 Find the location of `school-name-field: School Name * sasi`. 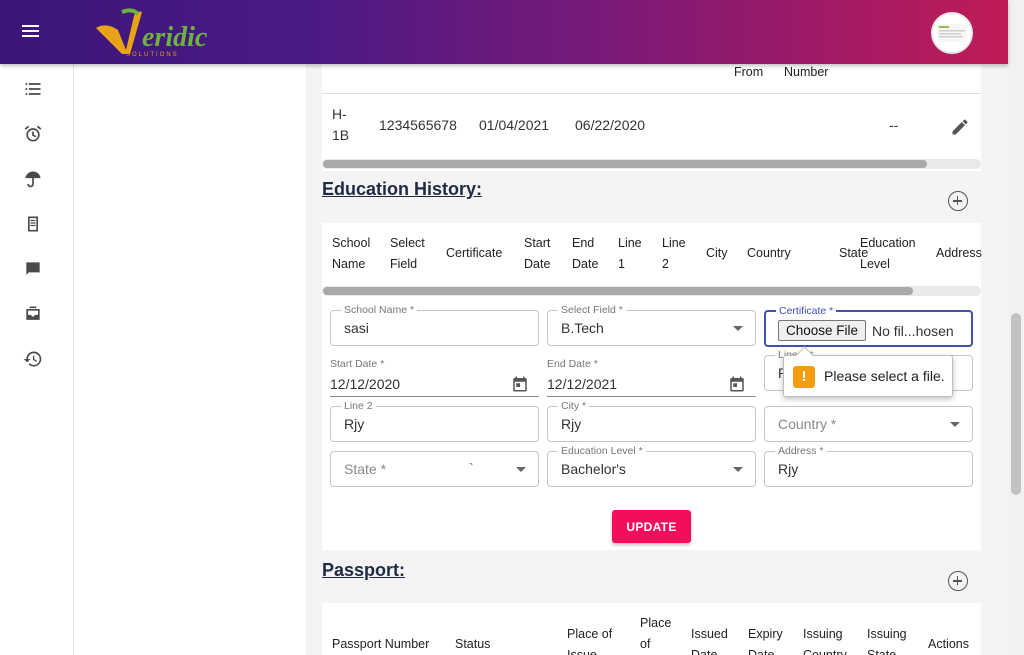

school-name-field: School Name * sasi is located at coordinates (434, 324).